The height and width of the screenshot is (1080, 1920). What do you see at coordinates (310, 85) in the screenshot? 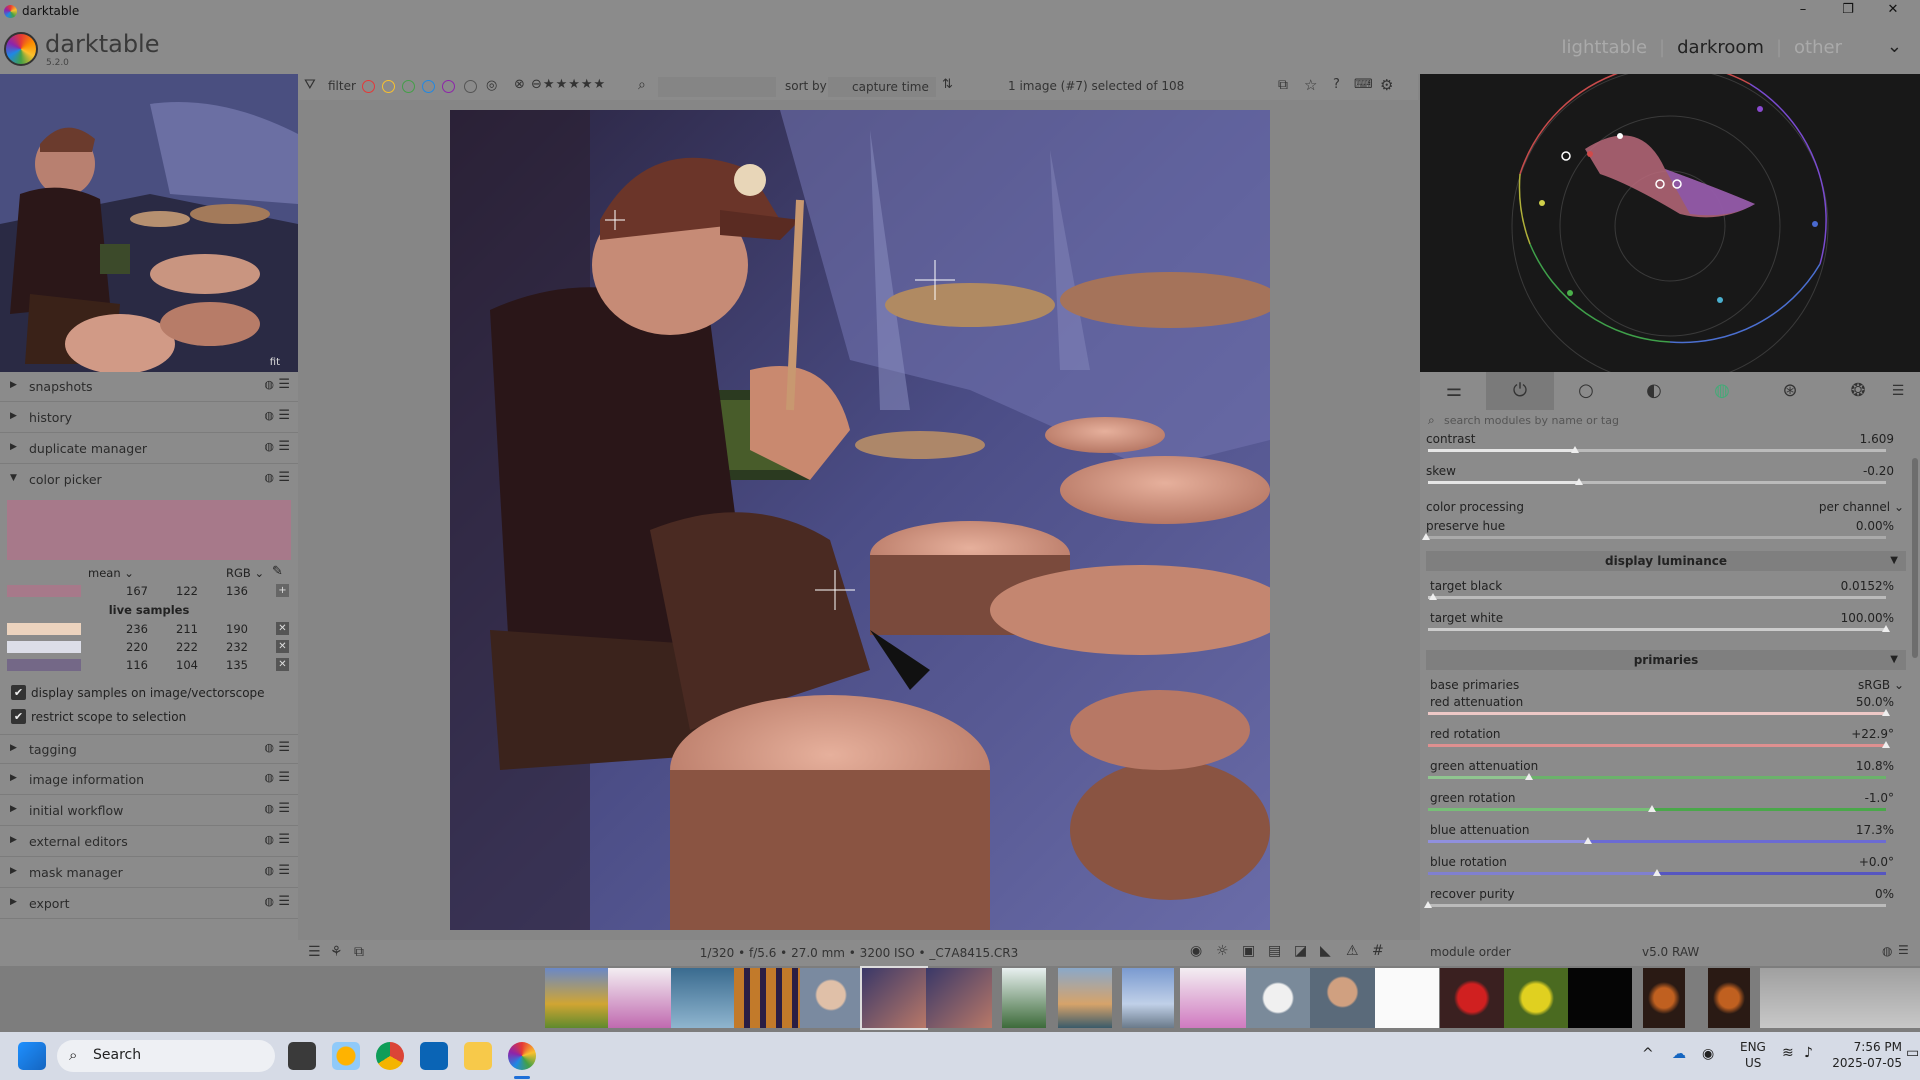
I see `filter-icon: ⛛` at bounding box center [310, 85].